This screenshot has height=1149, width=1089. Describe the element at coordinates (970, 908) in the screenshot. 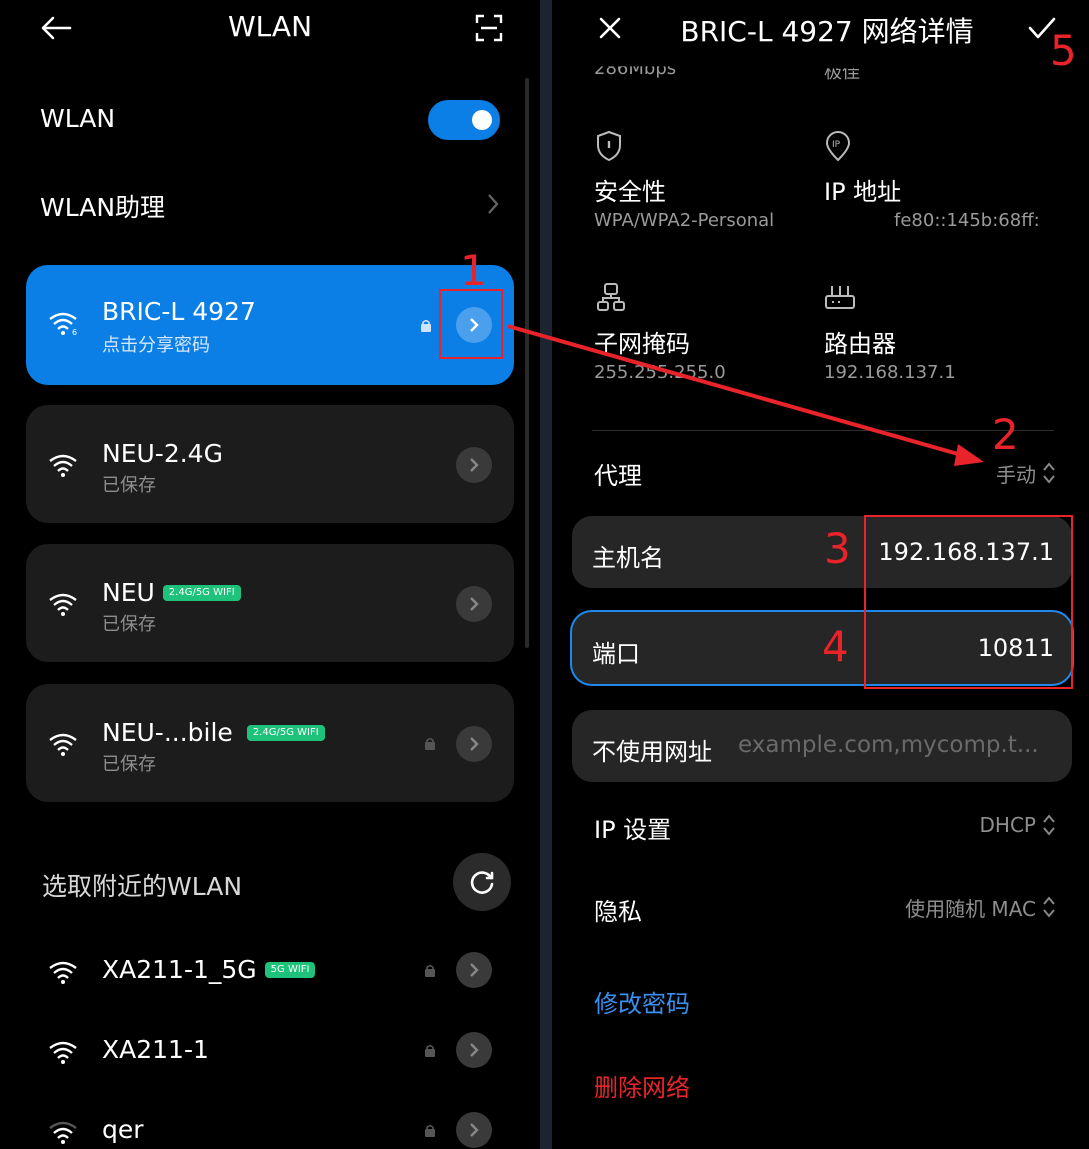

I see `privacy-value: 使用随机 MAC` at that location.